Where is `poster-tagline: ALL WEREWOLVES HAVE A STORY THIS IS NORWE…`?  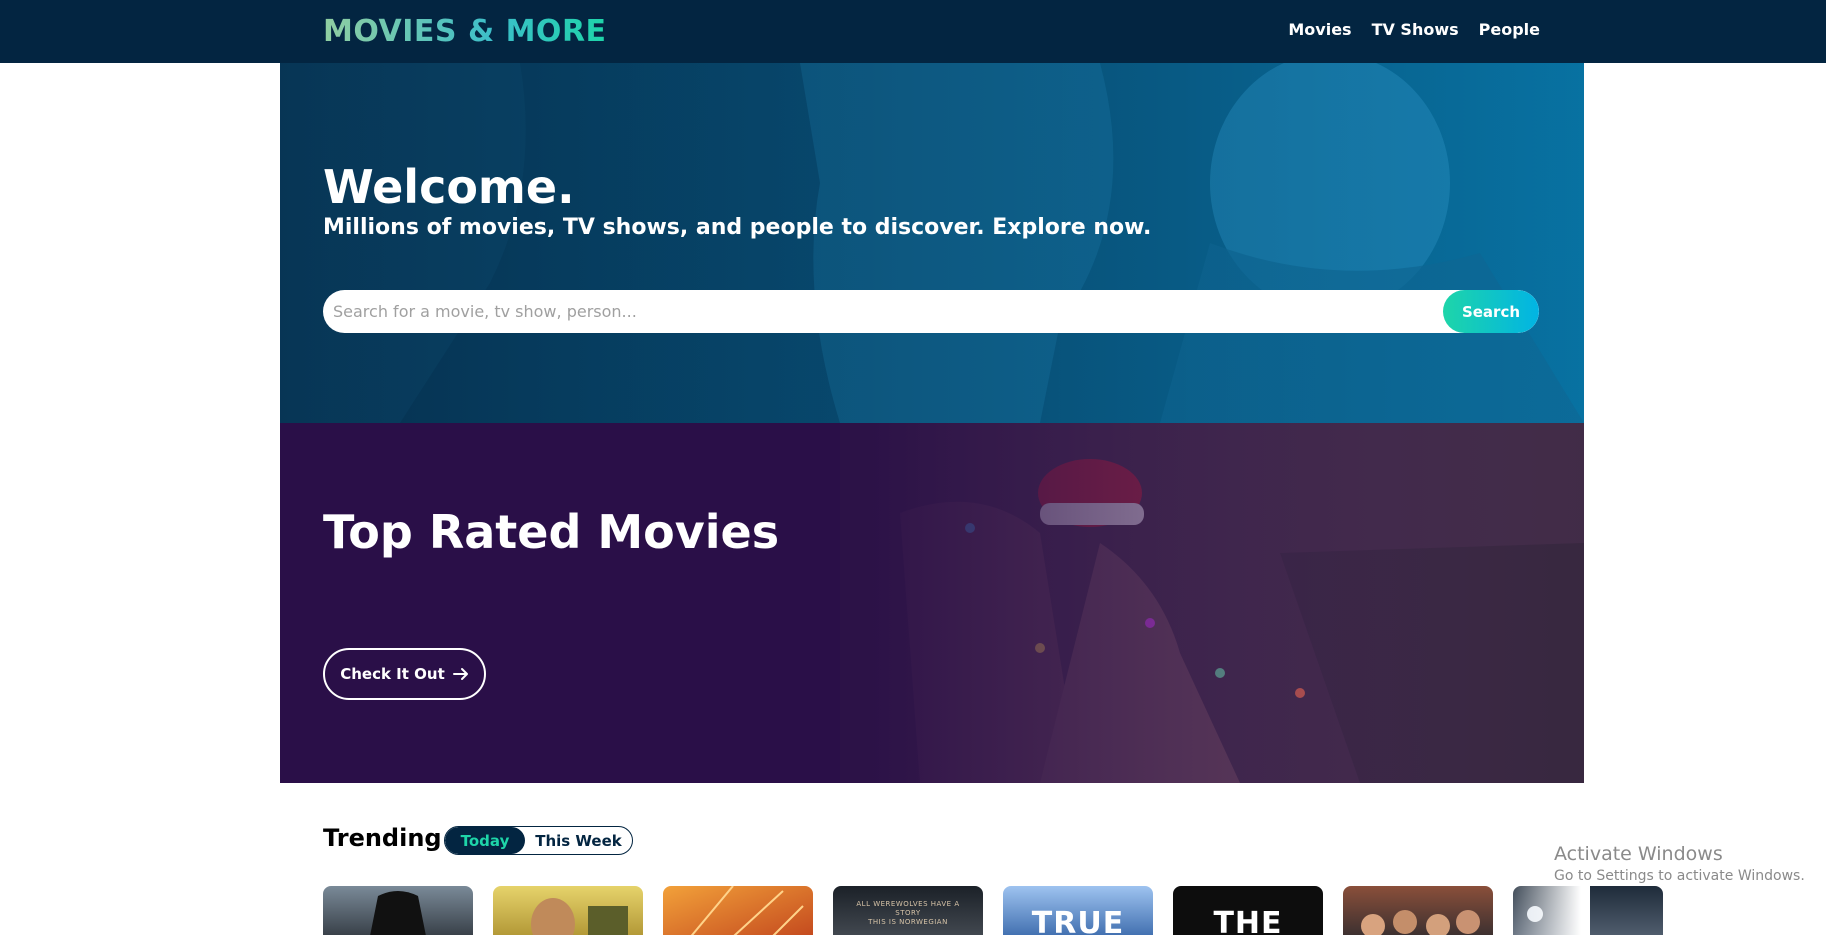
poster-tagline: ALL WEREWOLVES HAVE A STORY THIS IS NORWE… is located at coordinates (908, 913).